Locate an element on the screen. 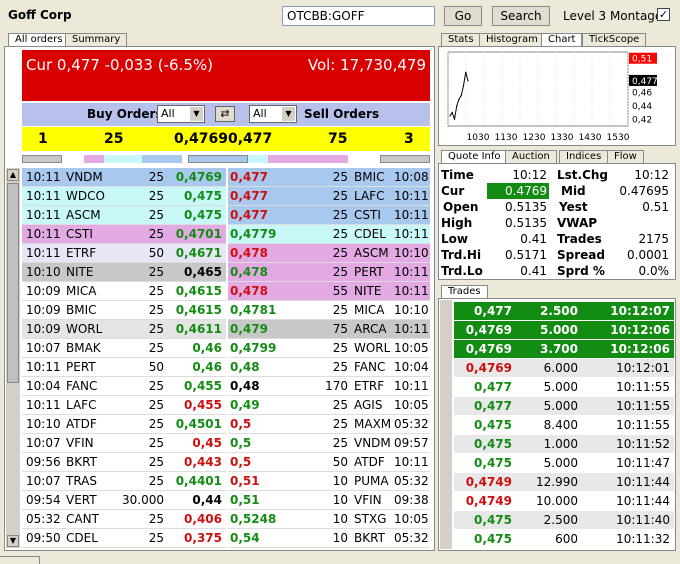 This screenshot has width=680, height=564. bid-price: 0,4615 is located at coordinates (198, 291).